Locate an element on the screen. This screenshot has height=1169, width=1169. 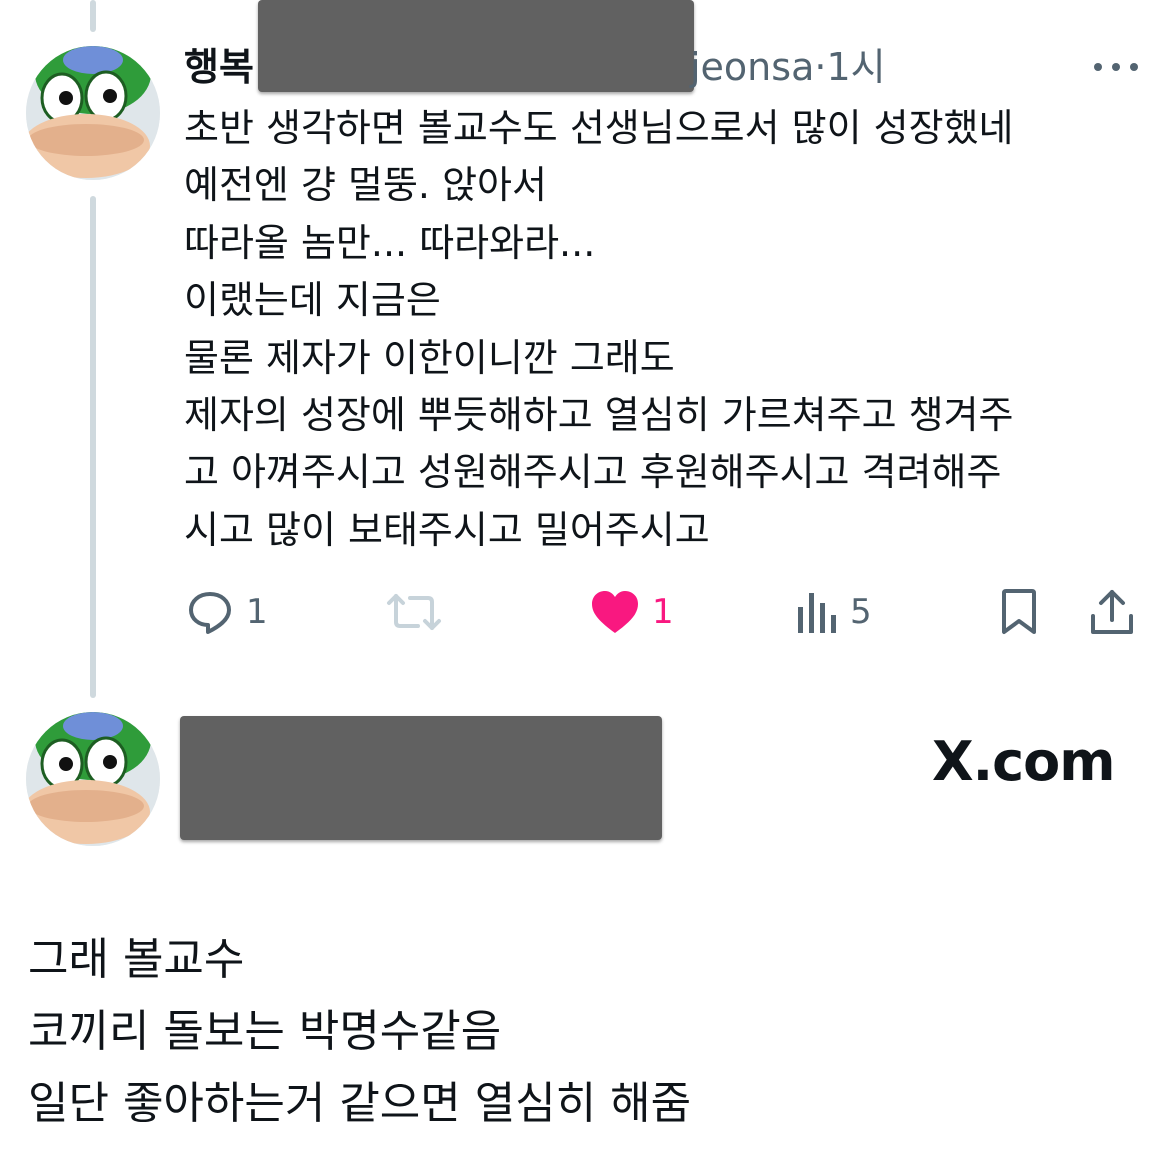
reply-icon is located at coordinates (210, 613).